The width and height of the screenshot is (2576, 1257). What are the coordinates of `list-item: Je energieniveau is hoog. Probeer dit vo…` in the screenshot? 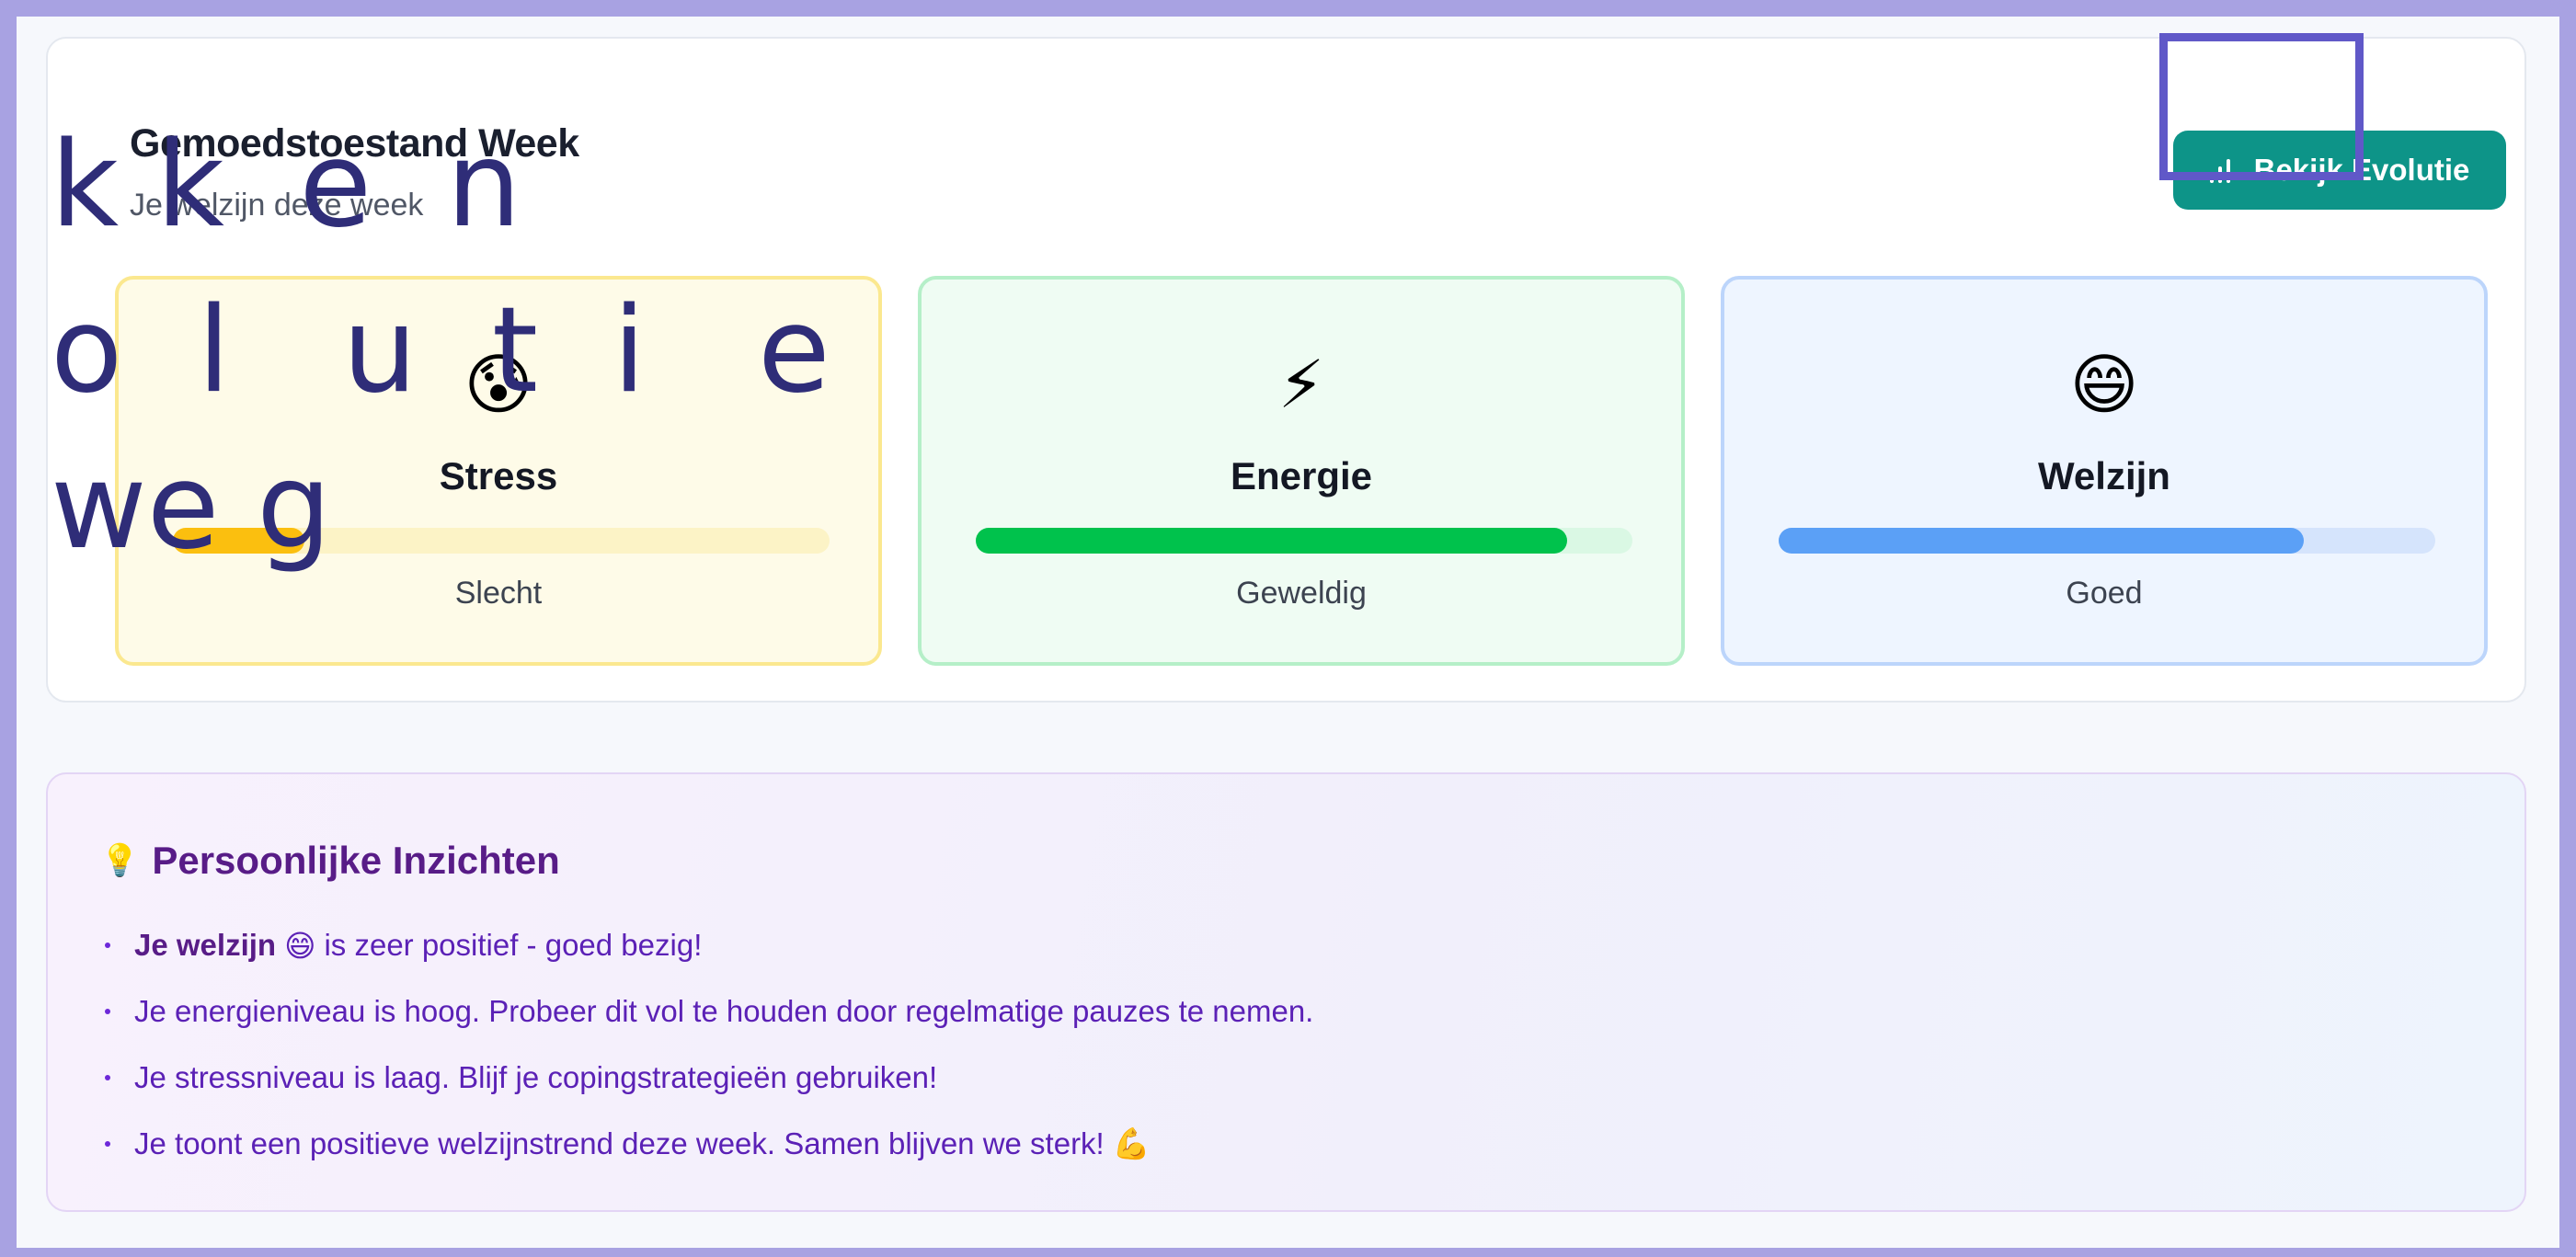 It's located at (709, 1011).